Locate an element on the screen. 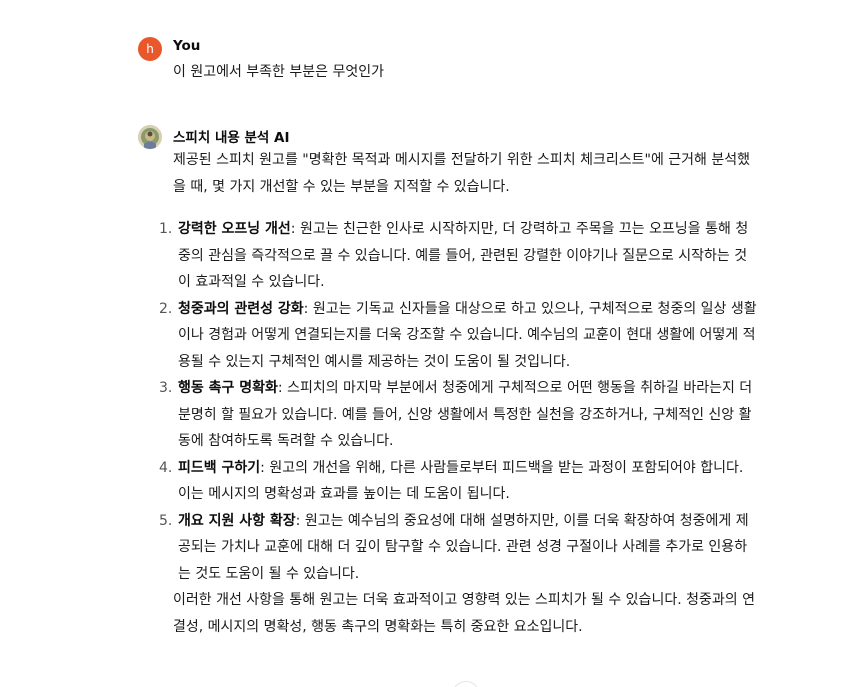  list-item-number: 2. is located at coordinates (166, 308).